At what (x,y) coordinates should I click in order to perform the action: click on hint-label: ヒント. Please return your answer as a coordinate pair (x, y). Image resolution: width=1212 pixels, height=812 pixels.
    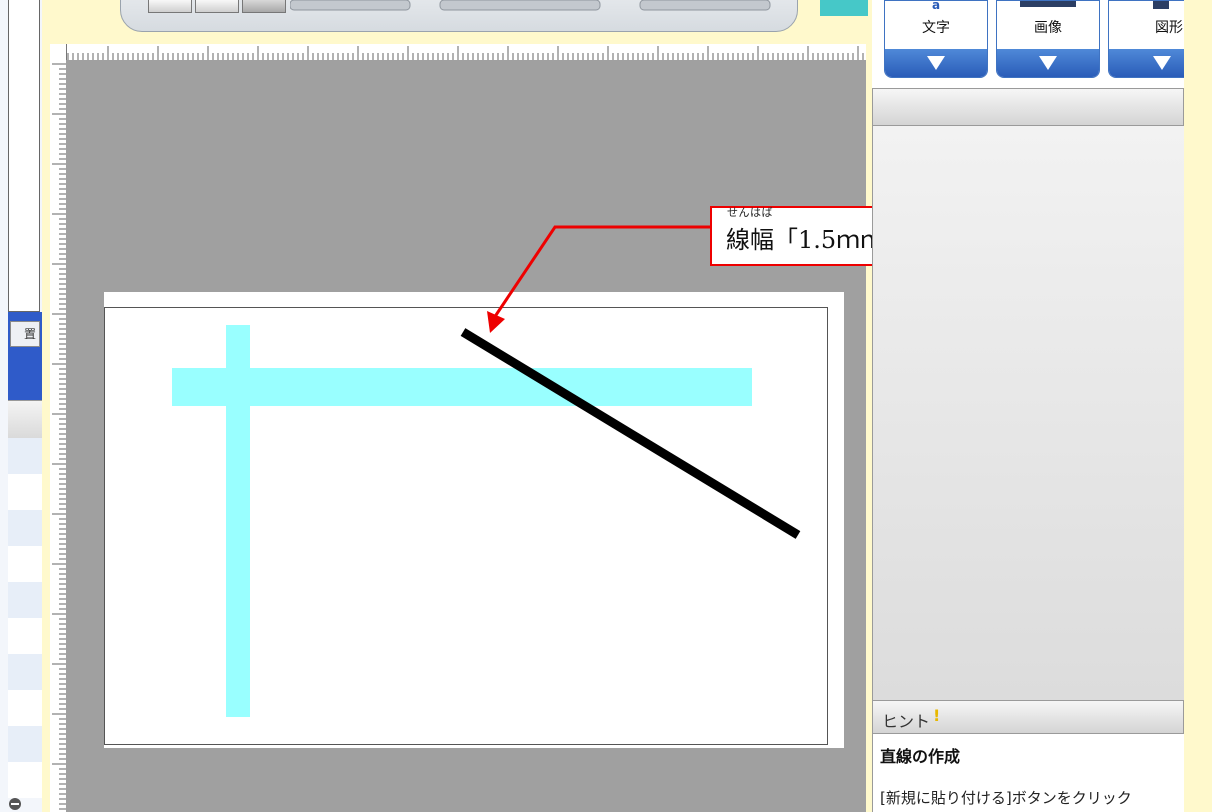
    Looking at the image, I should click on (906, 721).